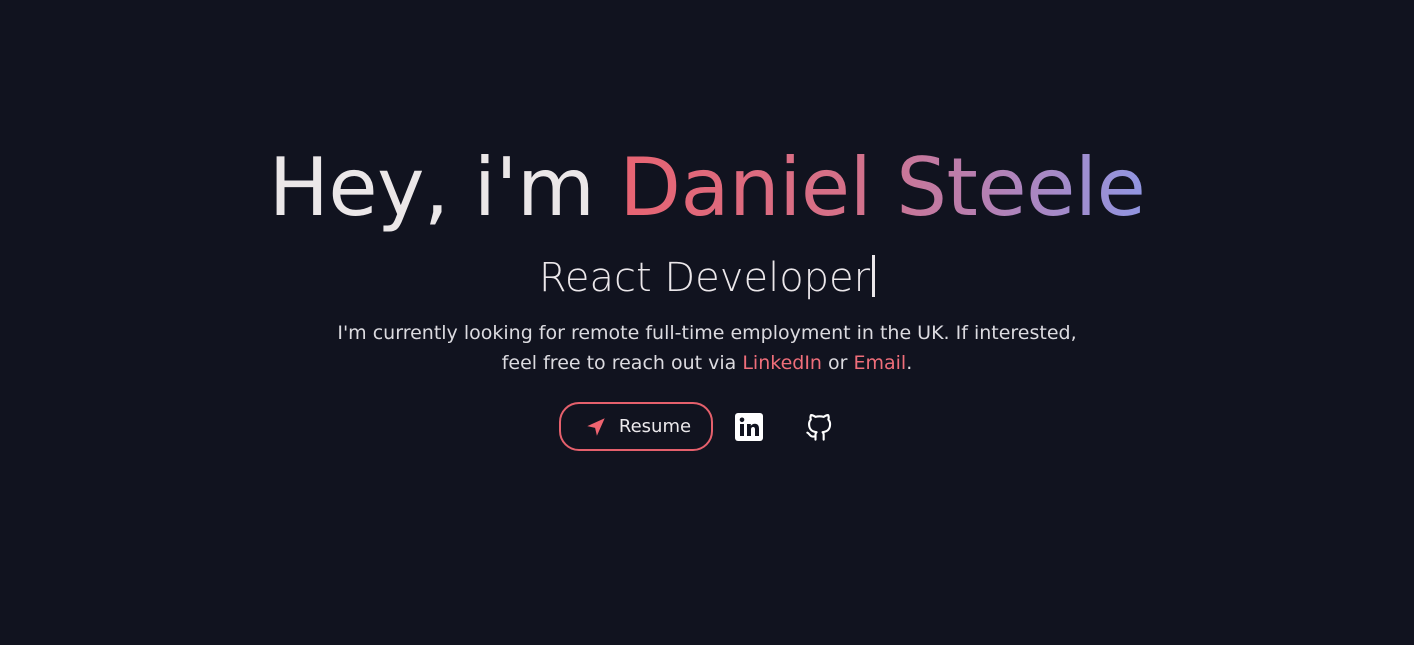 The height and width of the screenshot is (645, 1414). Describe the element at coordinates (704, 278) in the screenshot. I see `role-text: React Developer` at that location.